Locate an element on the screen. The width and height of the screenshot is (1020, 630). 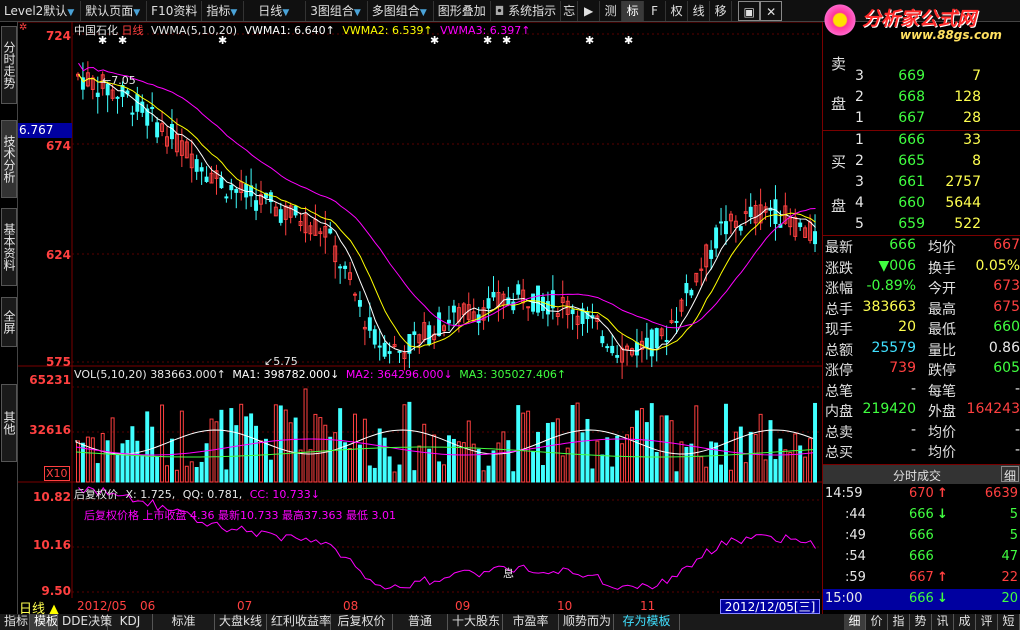
tab-intraday: 分时走势 is located at coordinates (9, 65).